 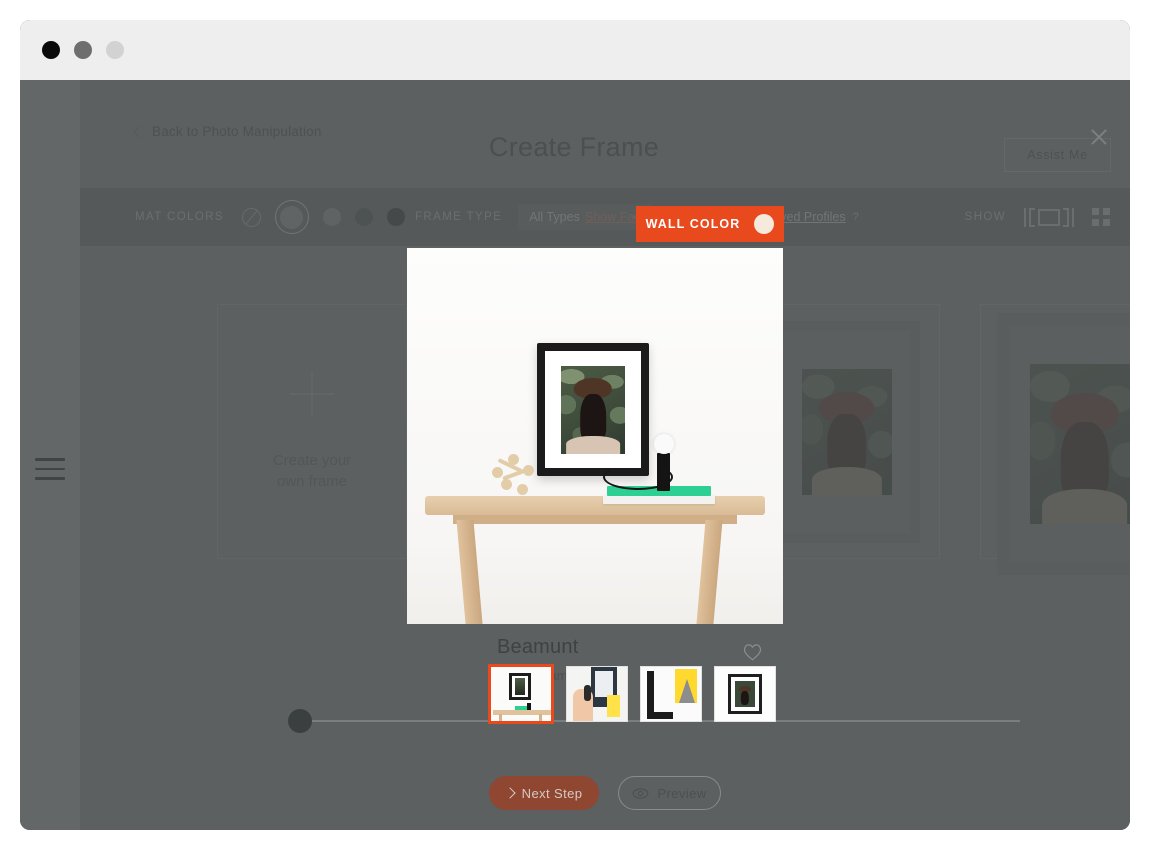 I want to click on mat-swatch-black, so click(x=395, y=217).